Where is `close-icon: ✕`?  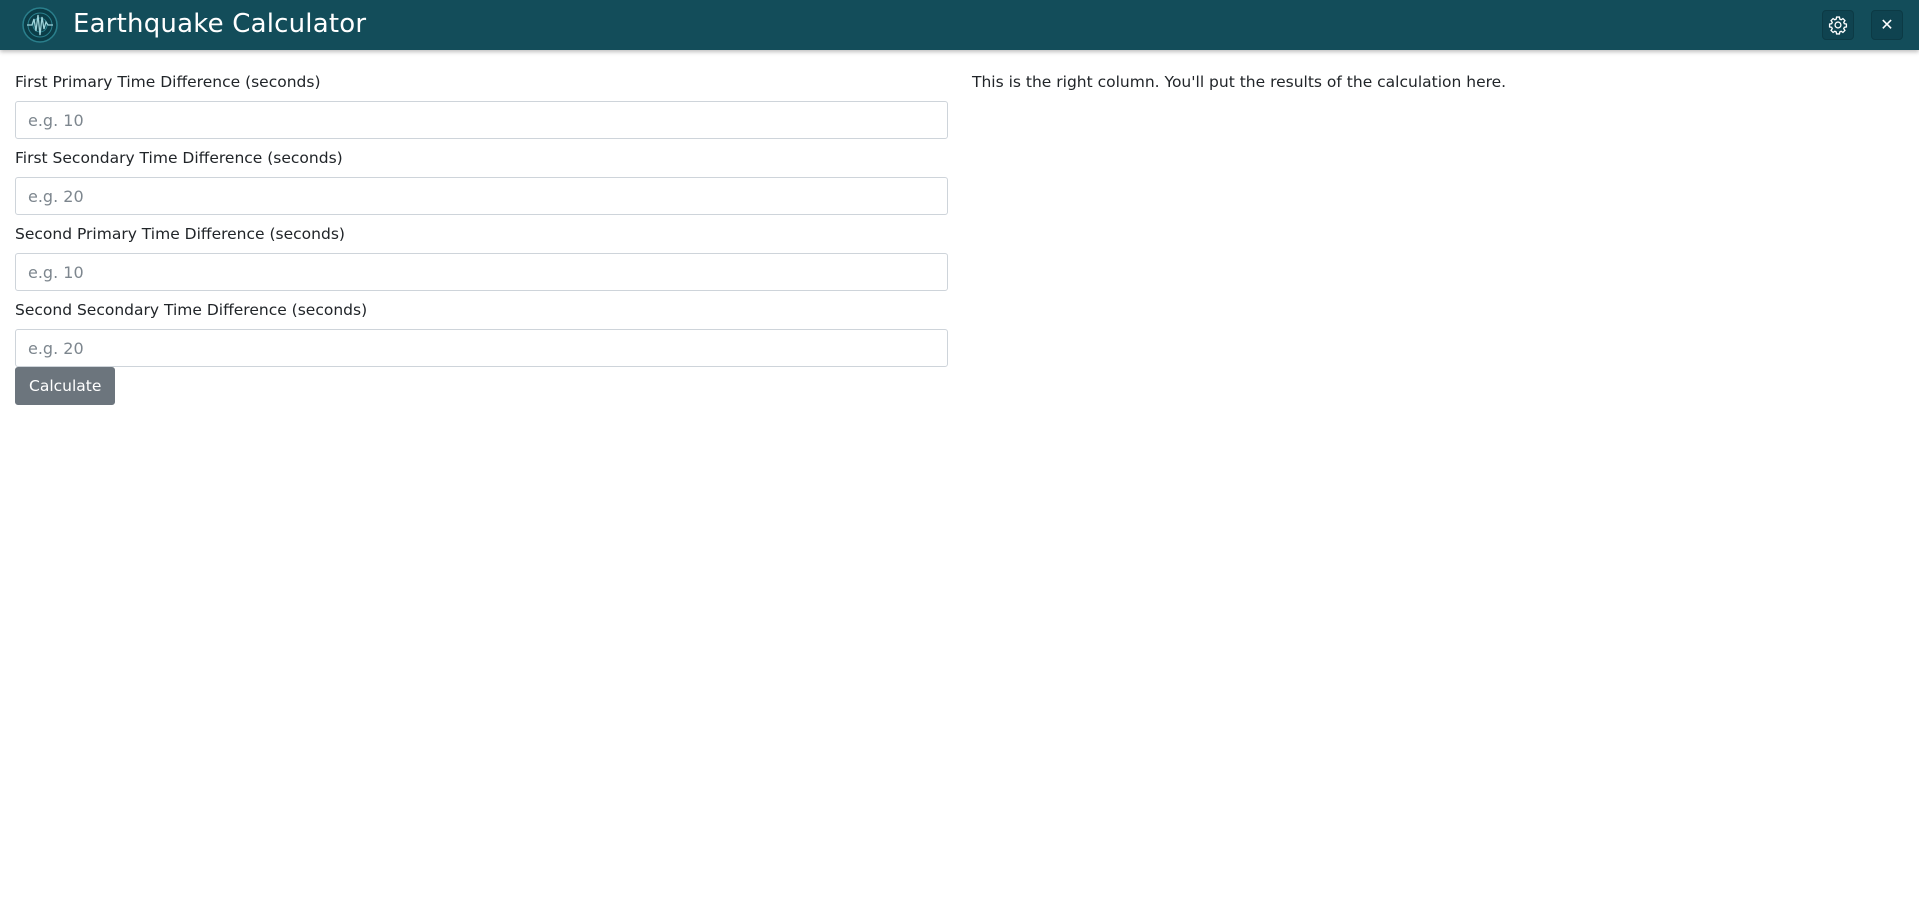
close-icon: ✕ is located at coordinates (1887, 24).